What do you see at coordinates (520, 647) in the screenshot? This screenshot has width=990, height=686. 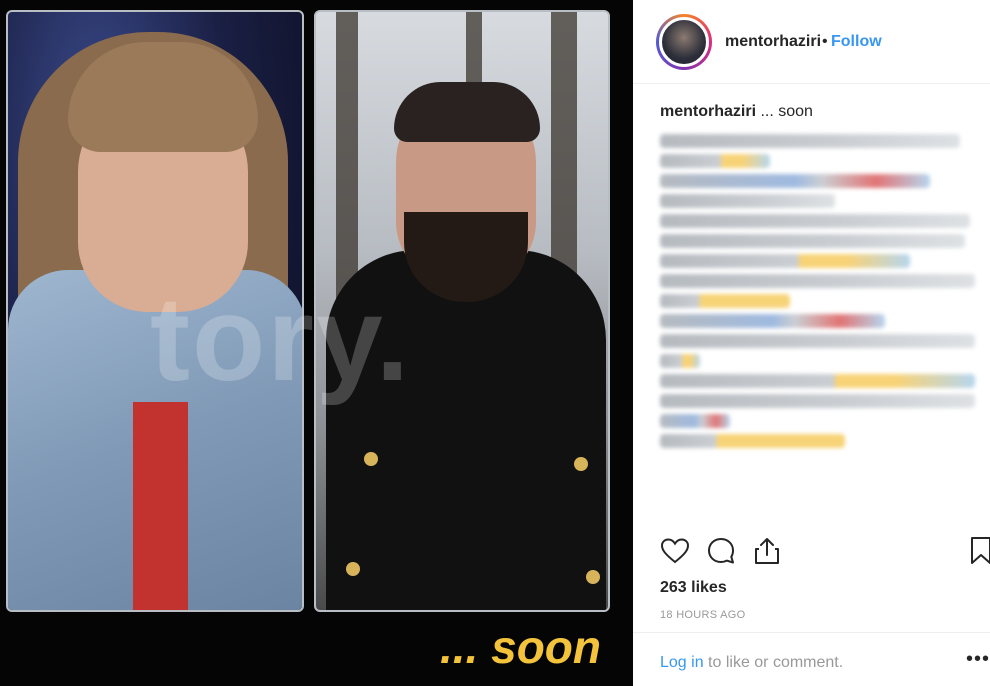 I see `soon-overlay-text: ... soon` at bounding box center [520, 647].